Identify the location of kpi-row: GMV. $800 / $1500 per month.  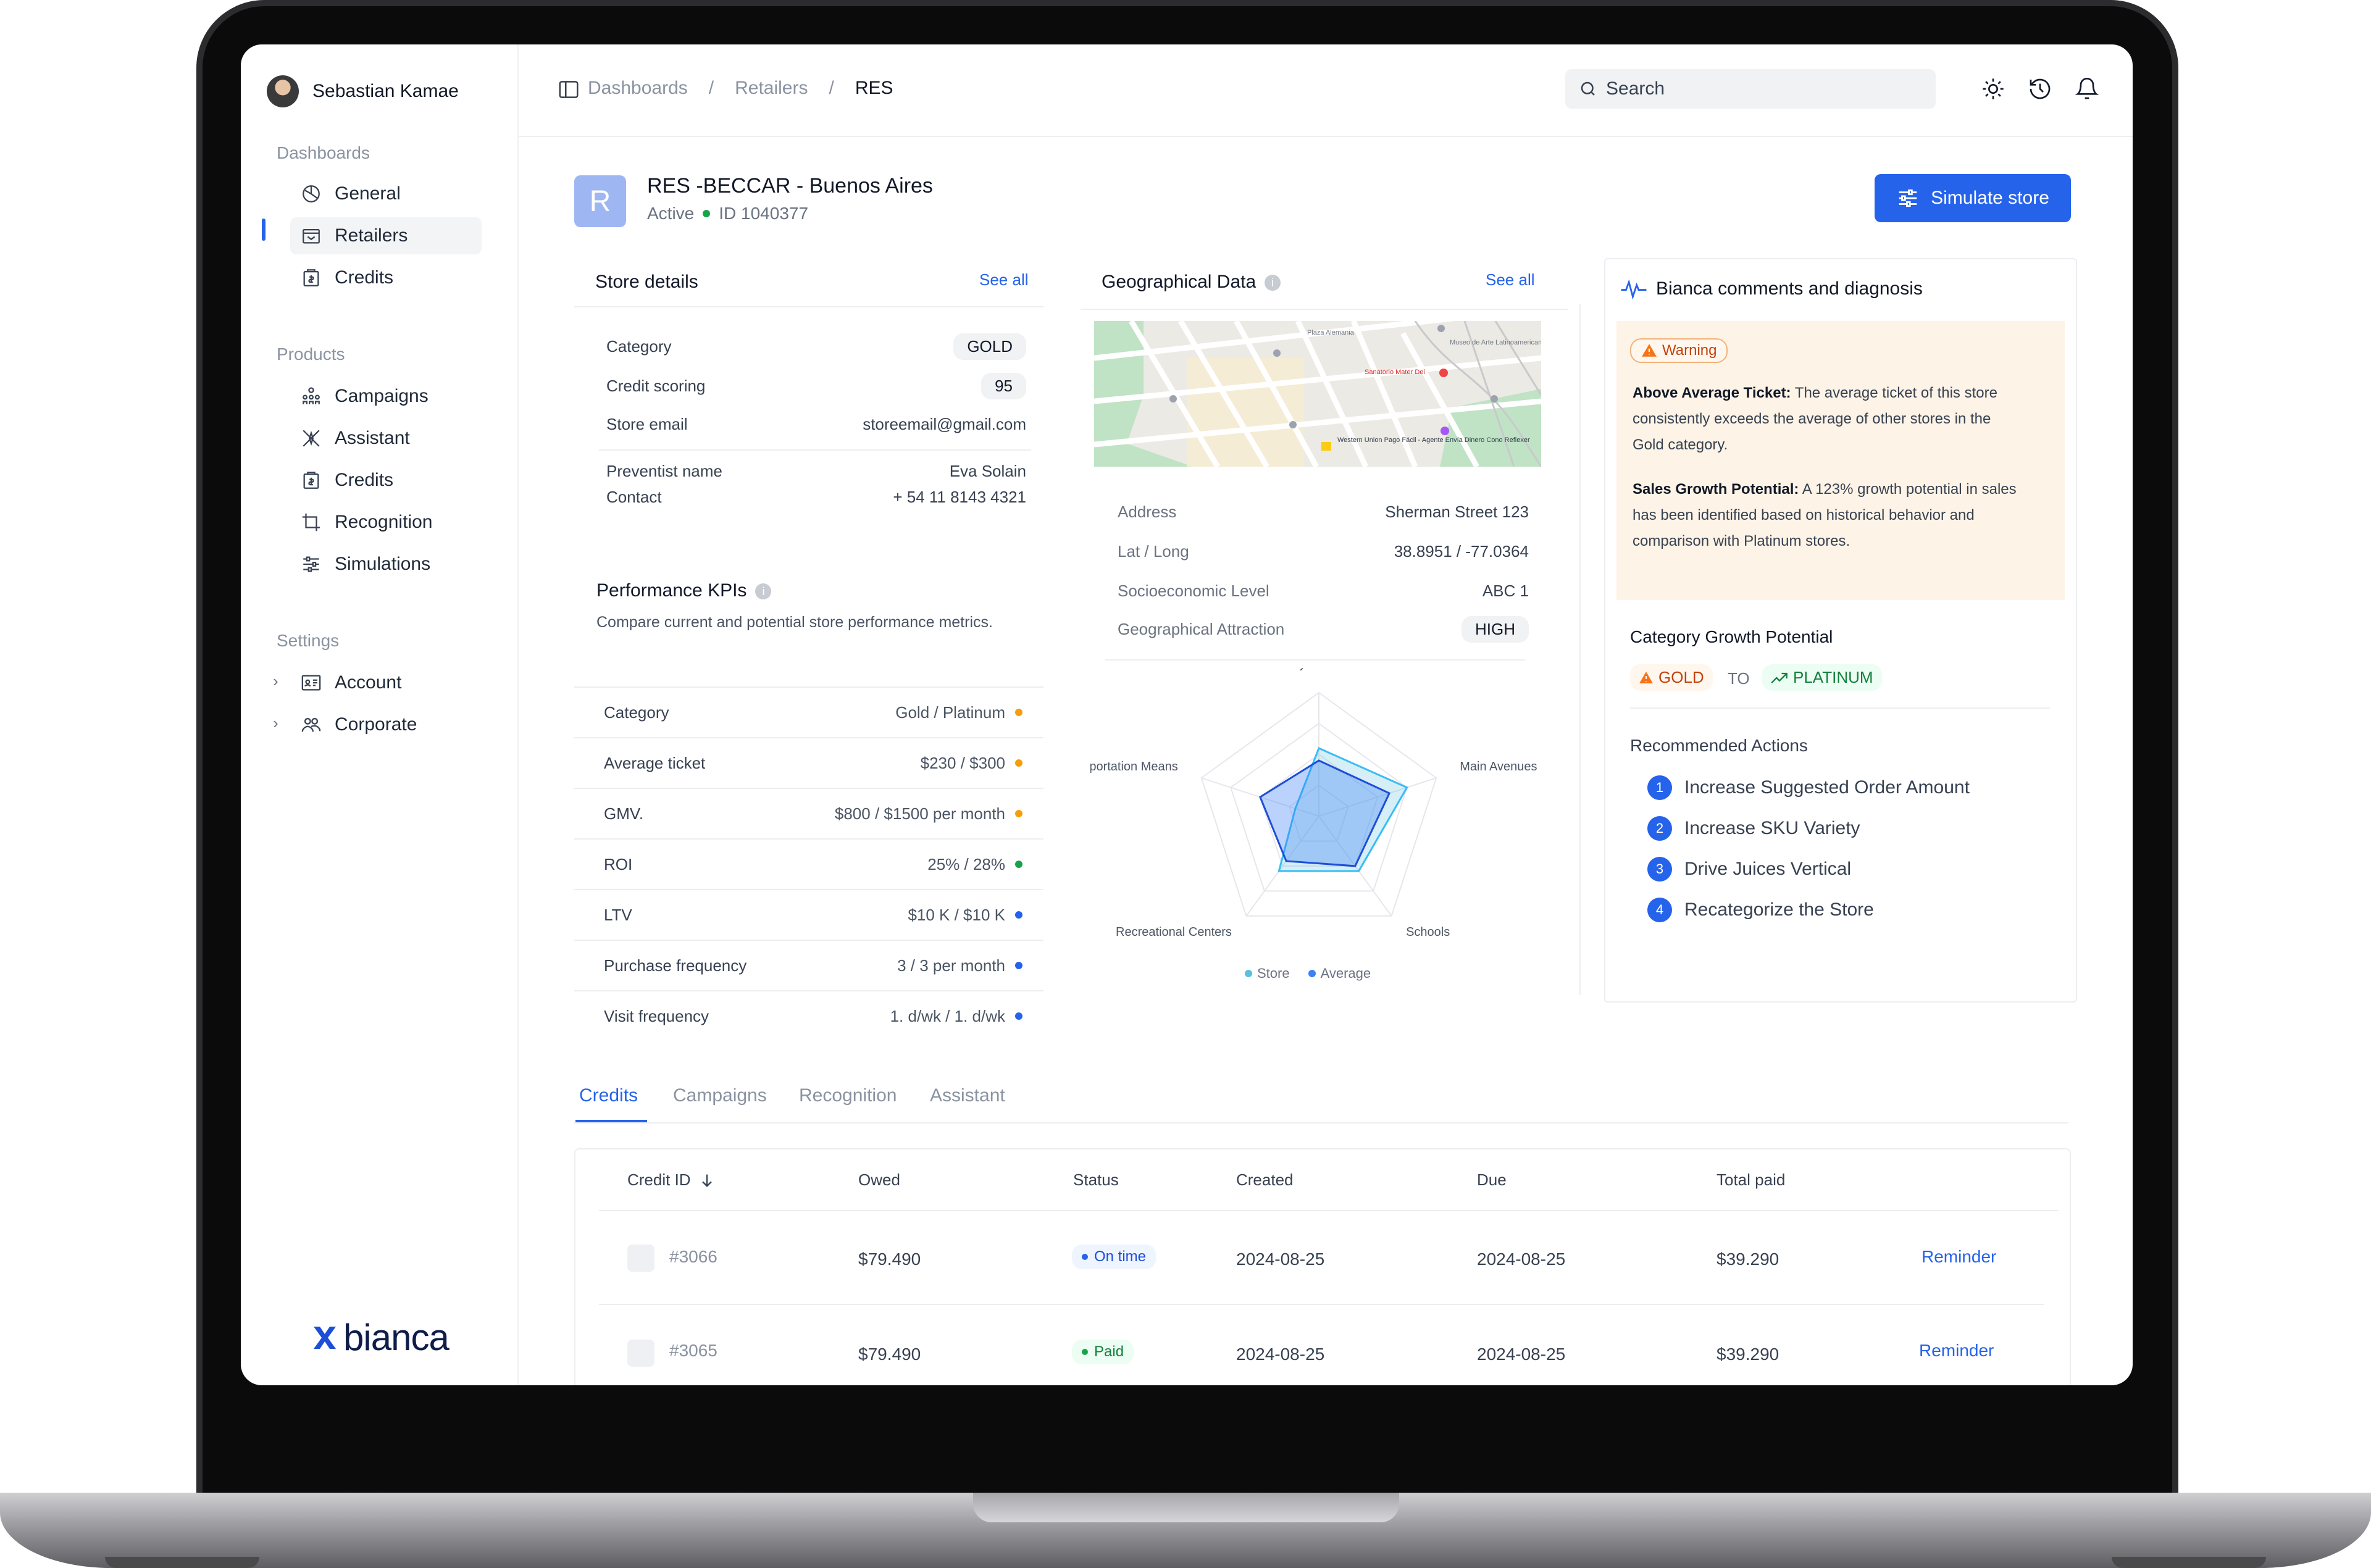
(808, 813).